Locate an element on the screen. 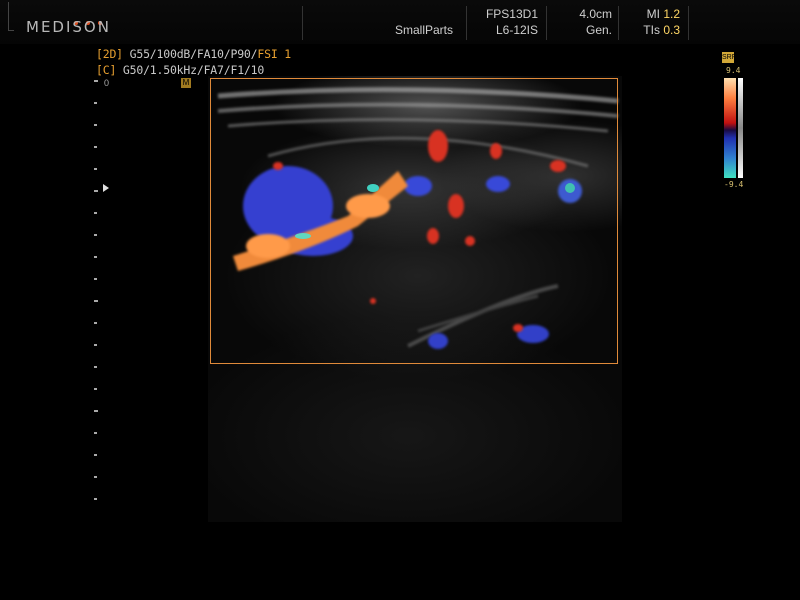  tis-value: 0.3 is located at coordinates (671, 30).